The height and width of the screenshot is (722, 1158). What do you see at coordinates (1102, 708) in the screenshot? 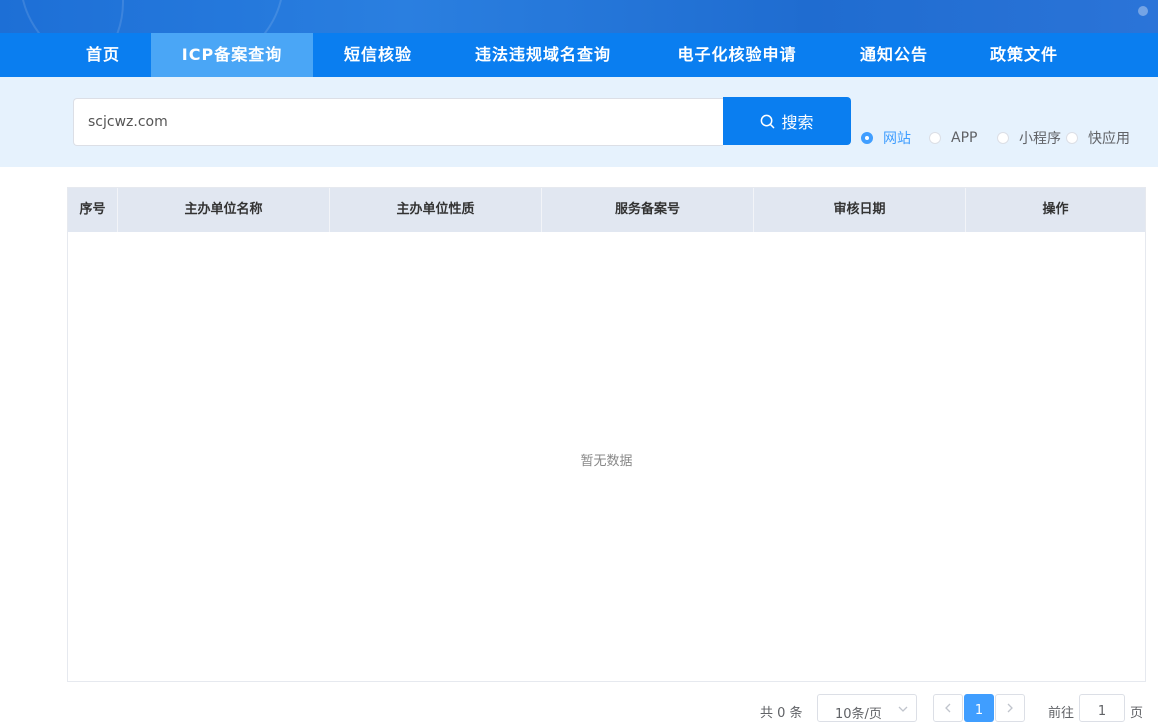
I see `goto-page-input` at bounding box center [1102, 708].